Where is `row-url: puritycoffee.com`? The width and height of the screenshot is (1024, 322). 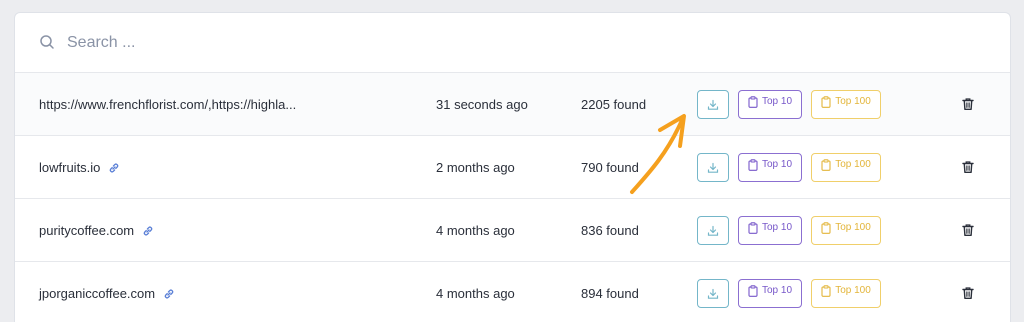 row-url: puritycoffee.com is located at coordinates (96, 230).